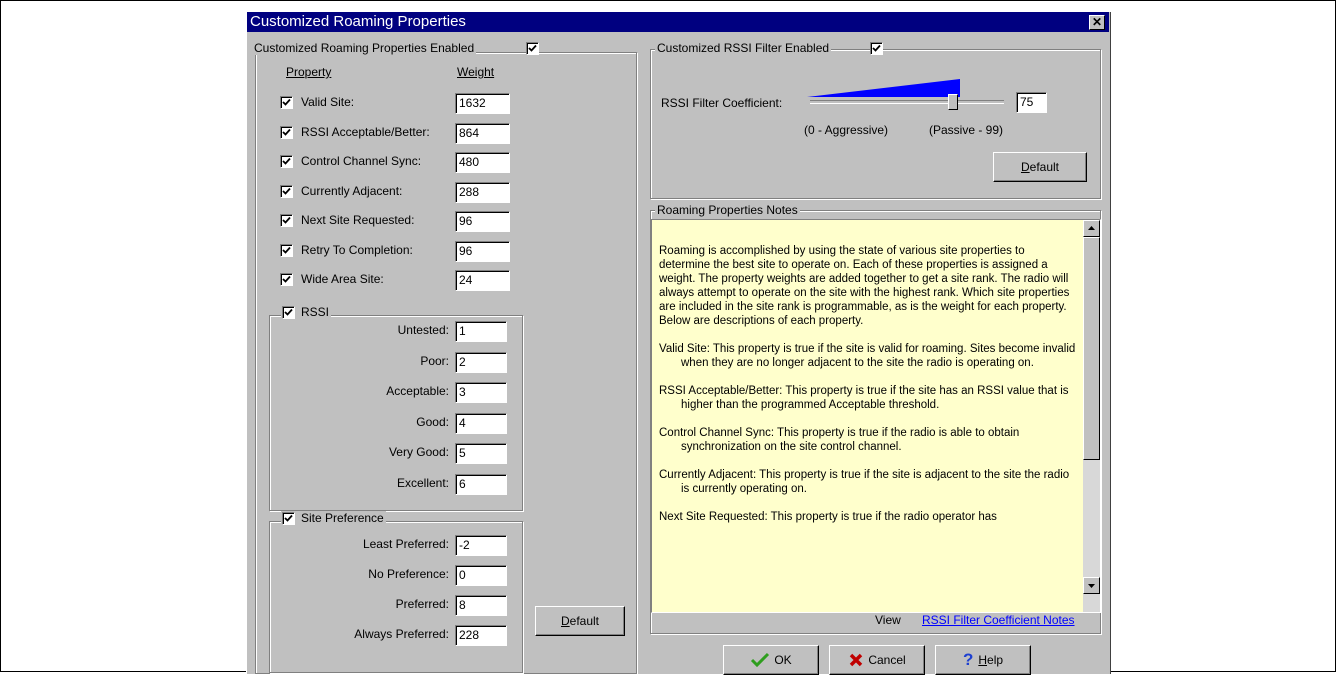 This screenshot has width=1336, height=675. I want to click on notes-legend: Roaming Properties Notes, so click(727, 210).